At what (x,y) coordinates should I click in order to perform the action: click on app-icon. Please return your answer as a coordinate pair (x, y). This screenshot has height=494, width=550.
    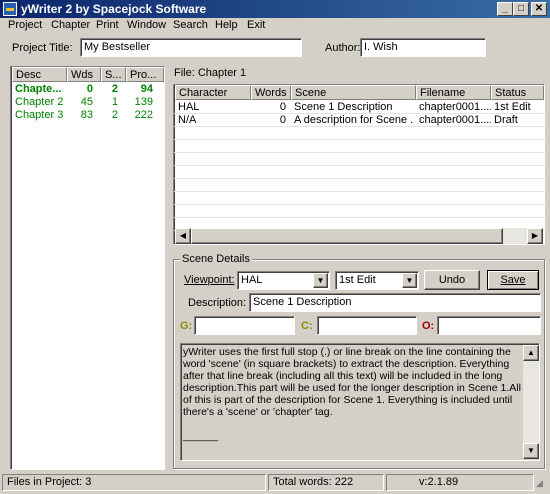
    Looking at the image, I should click on (10, 9).